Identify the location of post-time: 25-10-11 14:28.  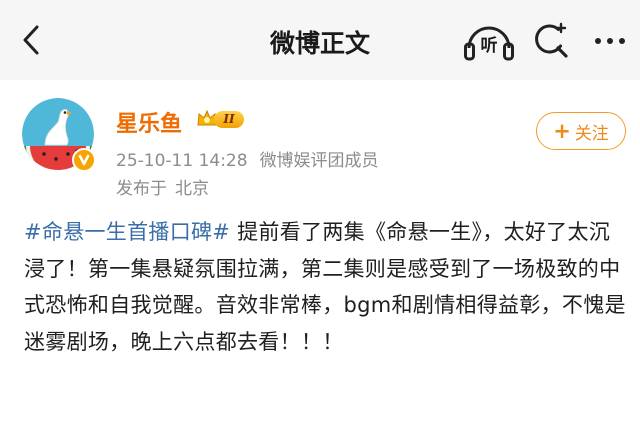
(182, 161).